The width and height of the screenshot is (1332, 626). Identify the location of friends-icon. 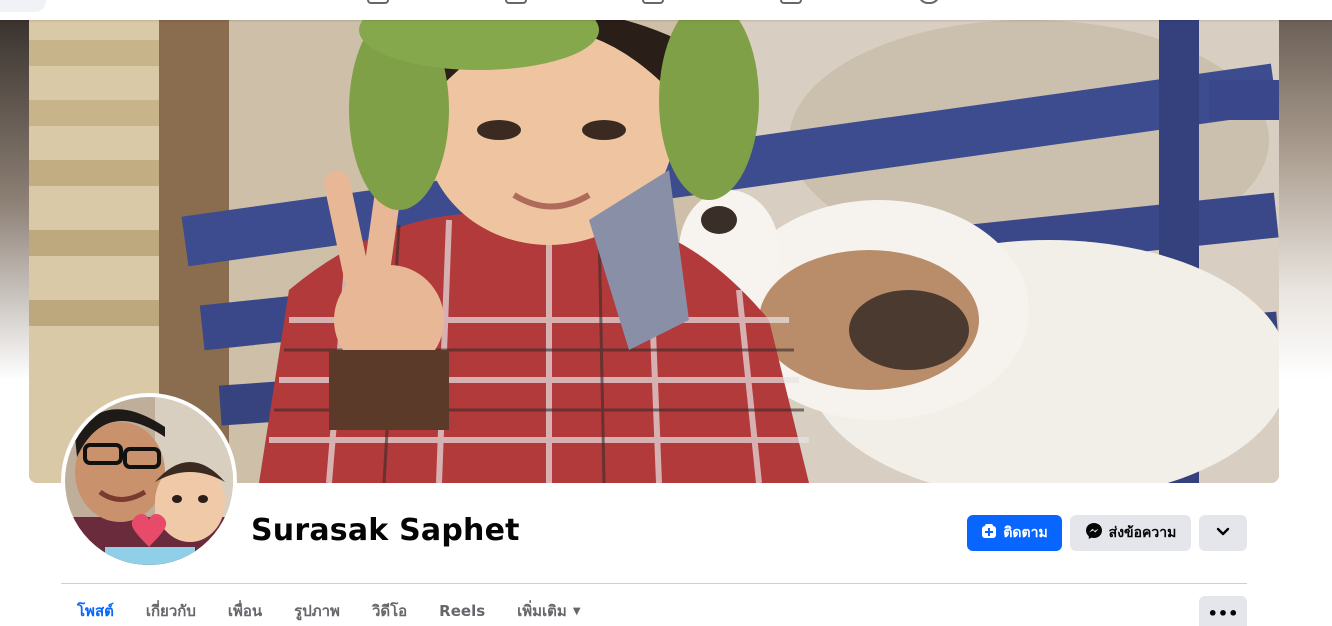
(516, 2).